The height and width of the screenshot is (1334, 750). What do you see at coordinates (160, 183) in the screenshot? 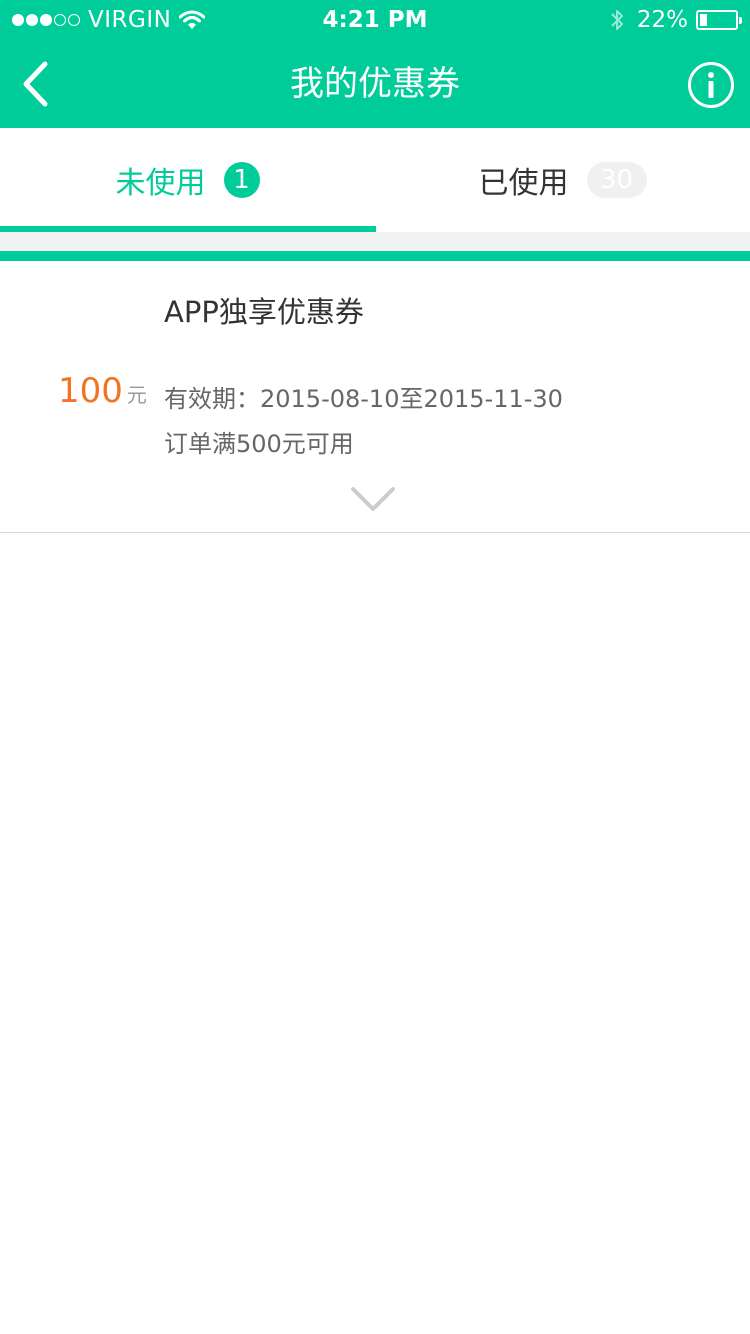
I see `tab-unused-label: 未使用` at bounding box center [160, 183].